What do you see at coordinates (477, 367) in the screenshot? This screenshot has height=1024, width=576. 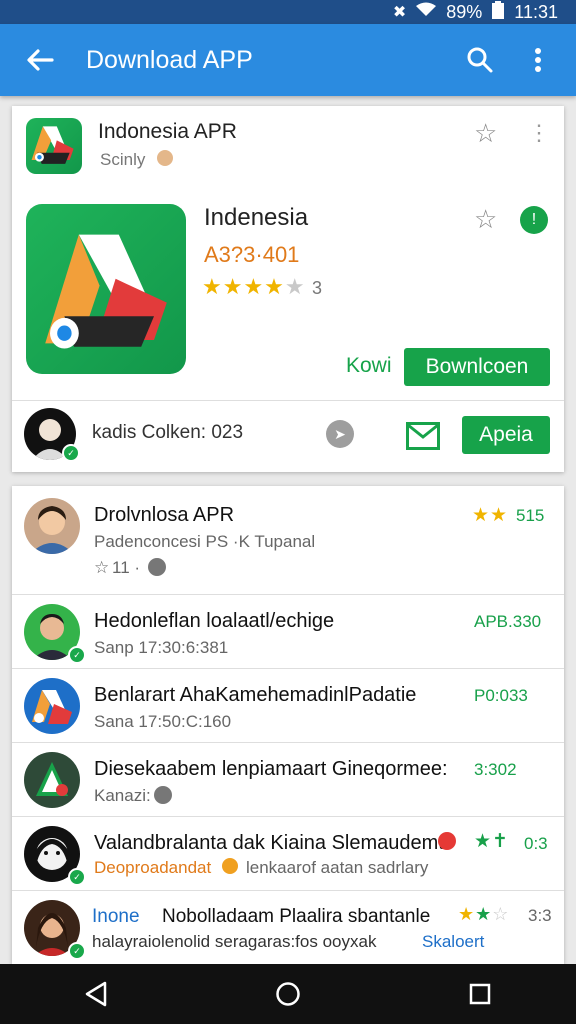 I see `download-button: Bownlcoen` at bounding box center [477, 367].